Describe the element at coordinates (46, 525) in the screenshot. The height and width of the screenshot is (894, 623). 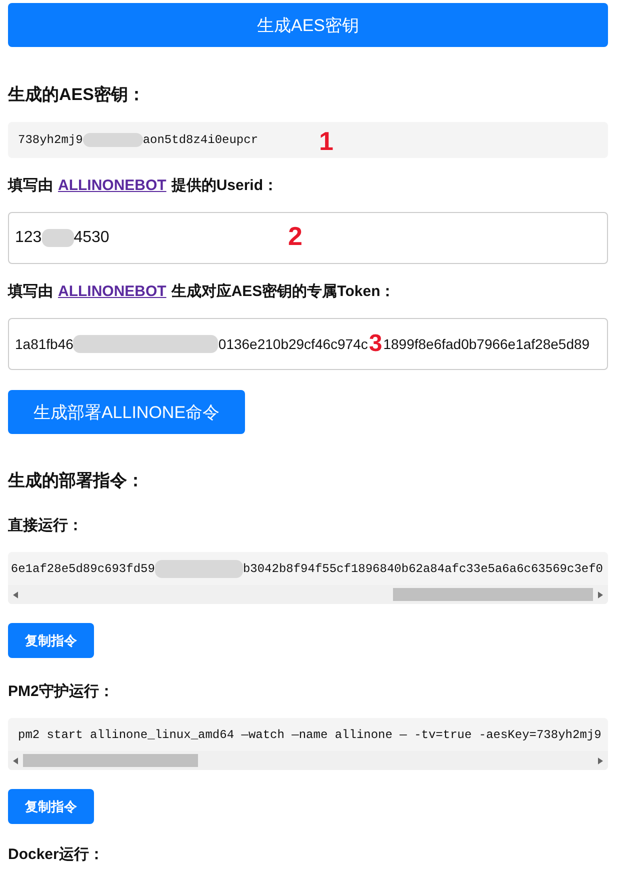
I see `command-label: 直接运行：` at that location.